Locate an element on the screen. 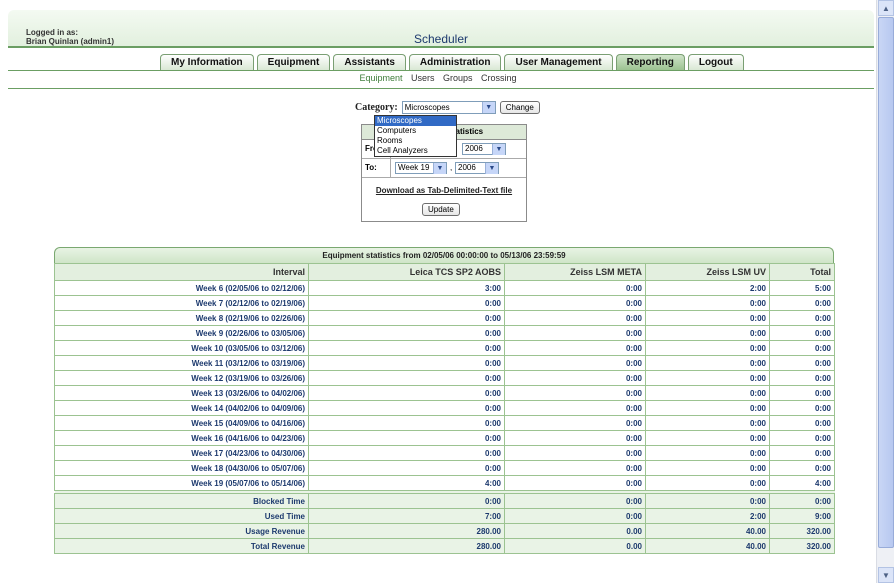  to-week-select: Week 19 ▼ is located at coordinates (421, 168).